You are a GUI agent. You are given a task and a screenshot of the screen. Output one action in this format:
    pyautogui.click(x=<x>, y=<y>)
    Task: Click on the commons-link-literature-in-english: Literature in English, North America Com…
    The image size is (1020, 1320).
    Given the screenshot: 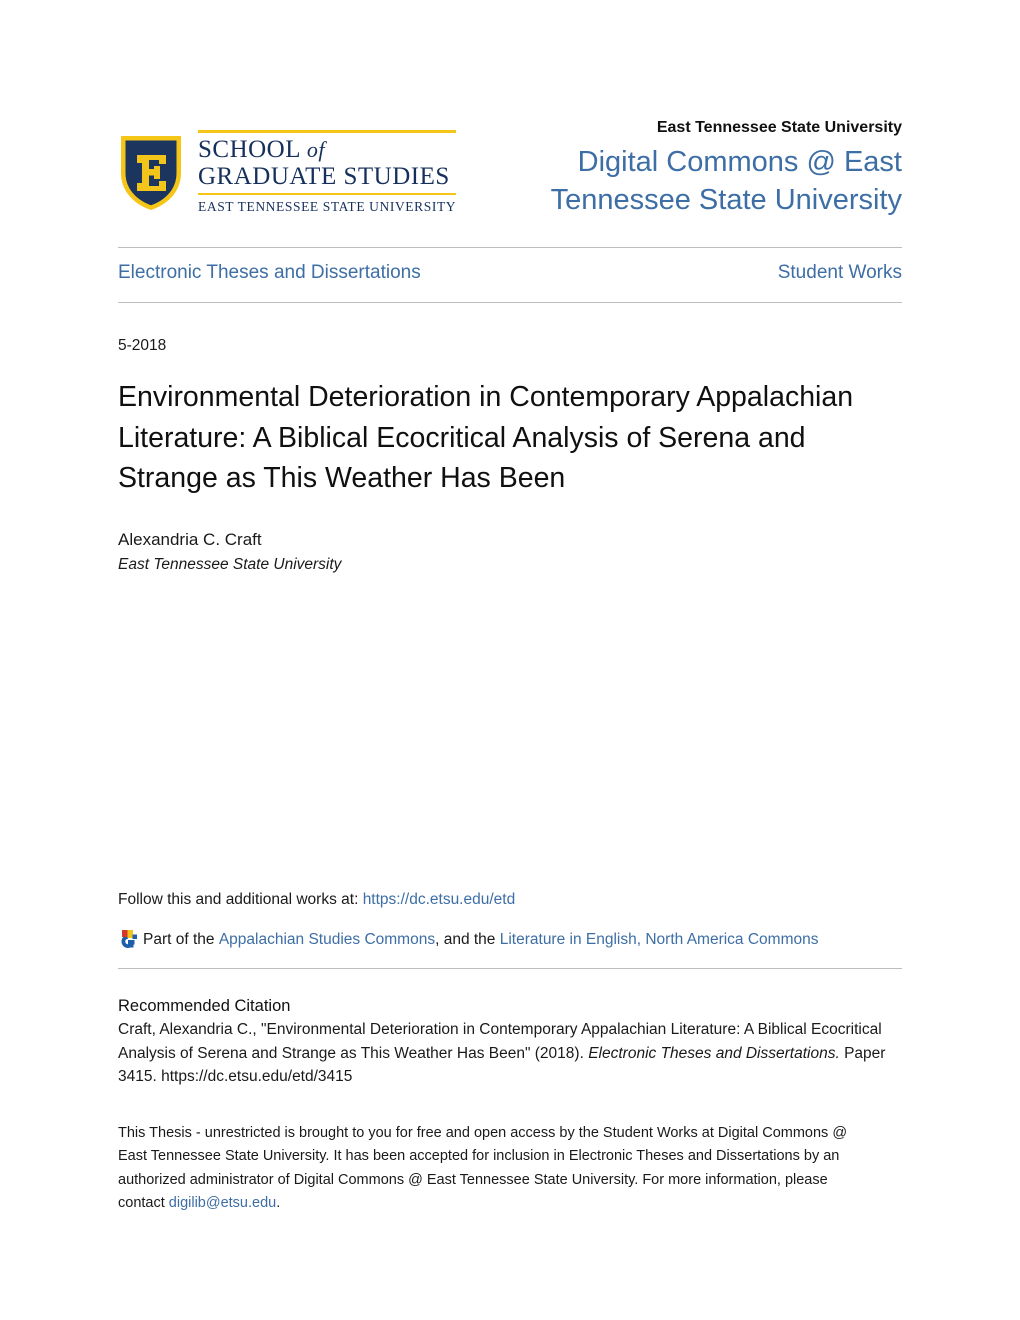 What is the action you would take?
    pyautogui.click(x=659, y=939)
    